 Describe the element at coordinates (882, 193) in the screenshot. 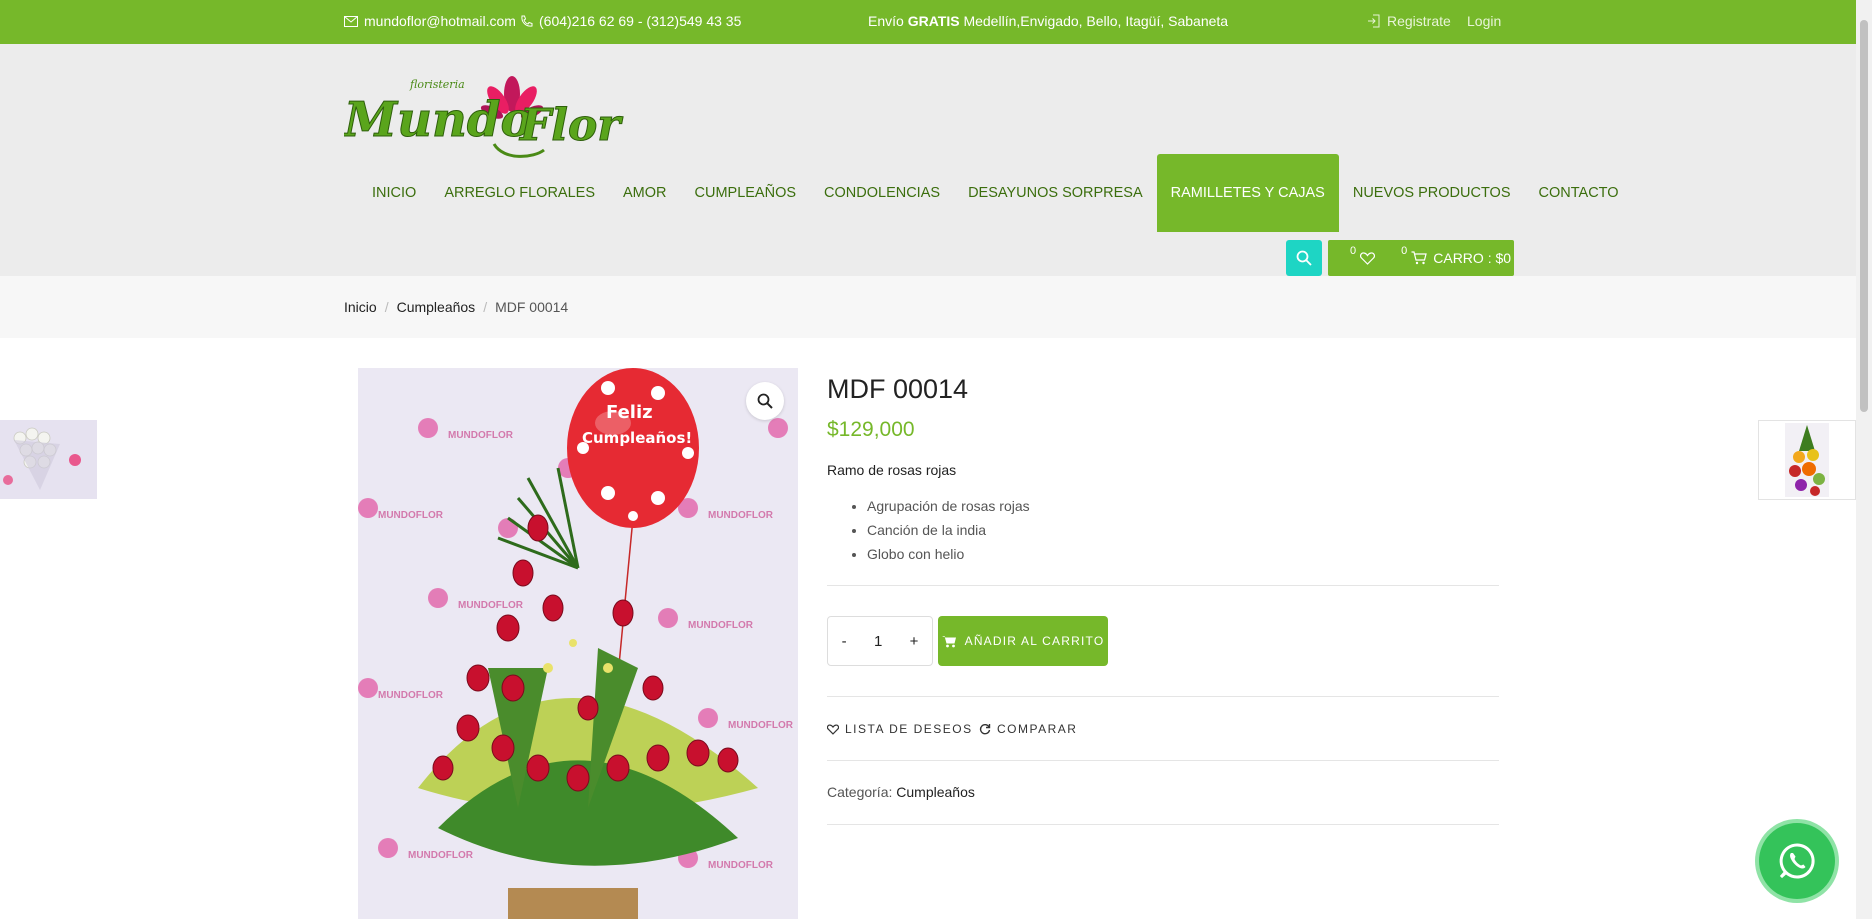

I see `nav-item-condolencias: CONDOLENCIAS` at that location.